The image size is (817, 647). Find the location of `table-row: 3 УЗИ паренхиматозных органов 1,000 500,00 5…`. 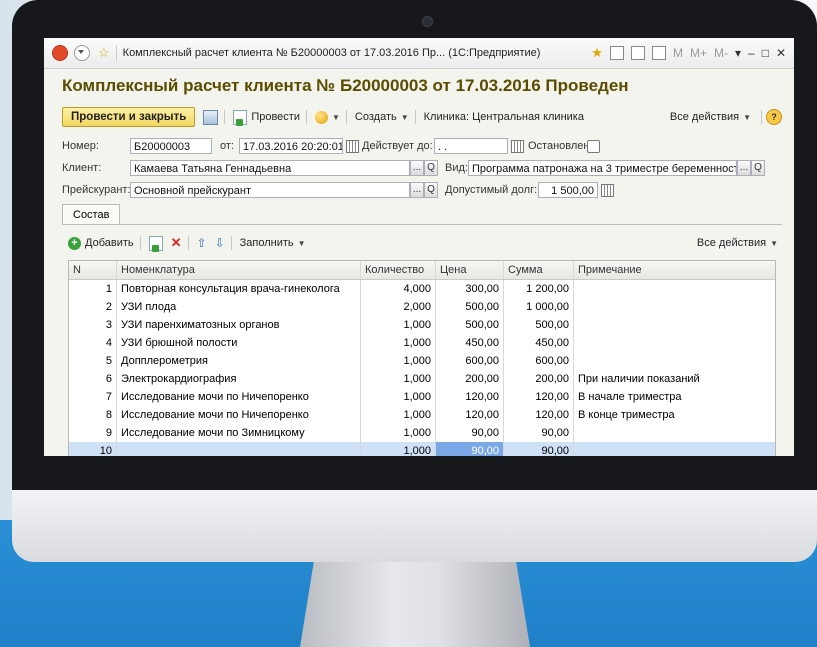

table-row: 3 УЗИ паренхиматозных органов 1,000 500,00 5… is located at coordinates (422, 325).